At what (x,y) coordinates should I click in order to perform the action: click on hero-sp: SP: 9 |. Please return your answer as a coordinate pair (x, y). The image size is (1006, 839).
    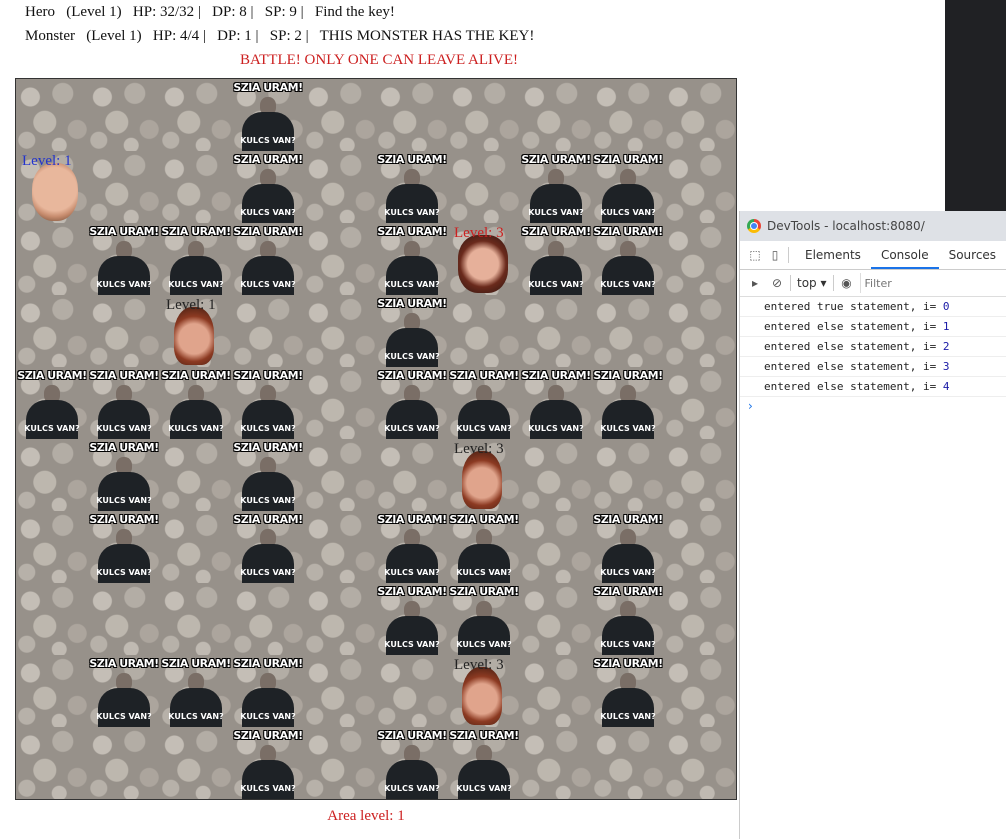
    Looking at the image, I should click on (284, 12).